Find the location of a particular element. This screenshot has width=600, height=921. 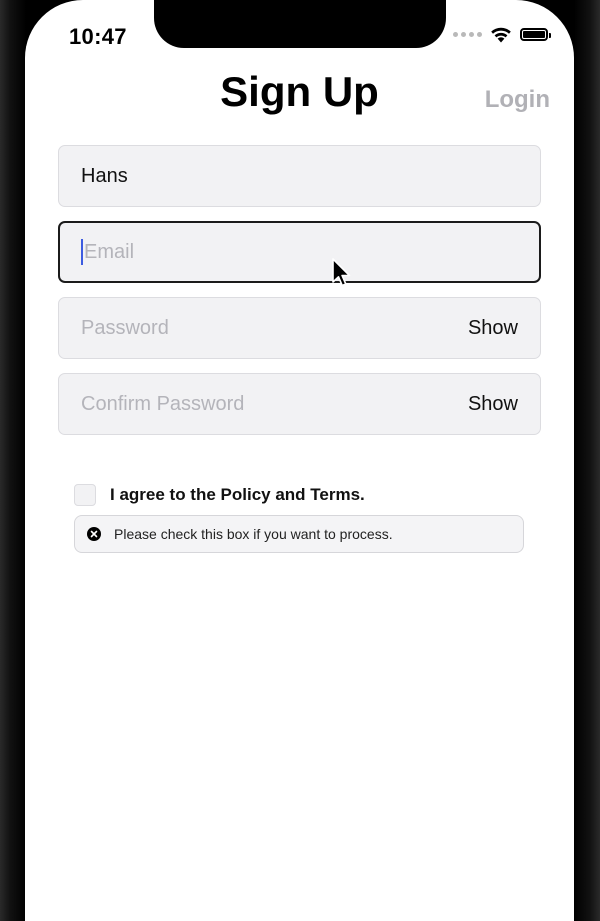

wifi-icon is located at coordinates (501, 35).